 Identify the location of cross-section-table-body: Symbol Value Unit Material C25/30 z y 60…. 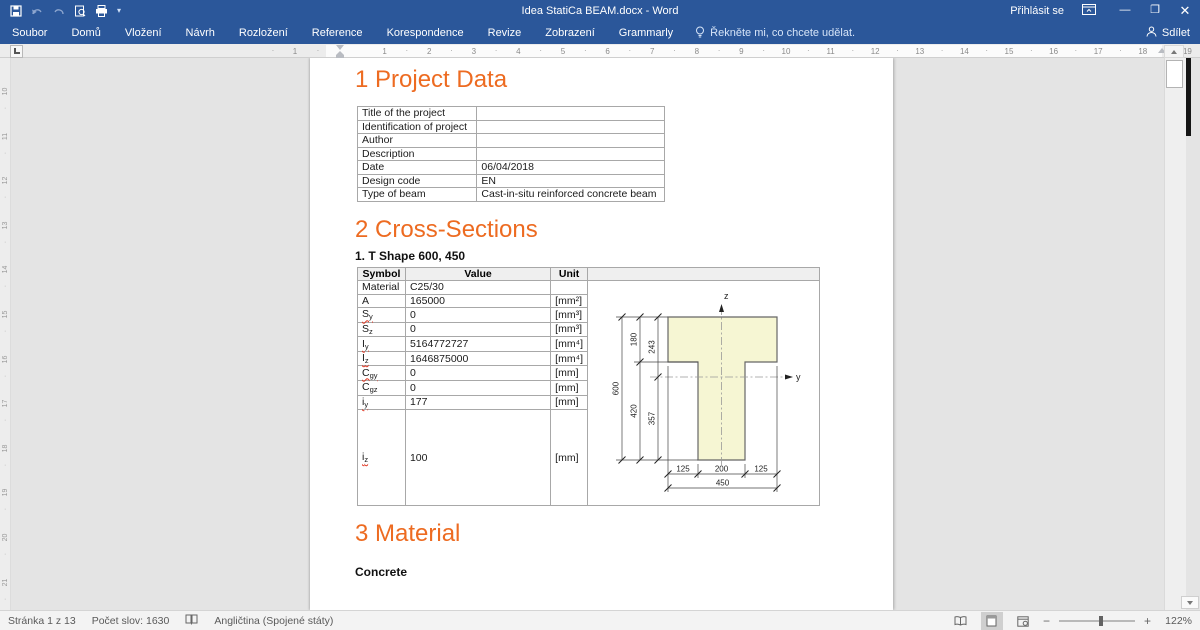
(588, 386).